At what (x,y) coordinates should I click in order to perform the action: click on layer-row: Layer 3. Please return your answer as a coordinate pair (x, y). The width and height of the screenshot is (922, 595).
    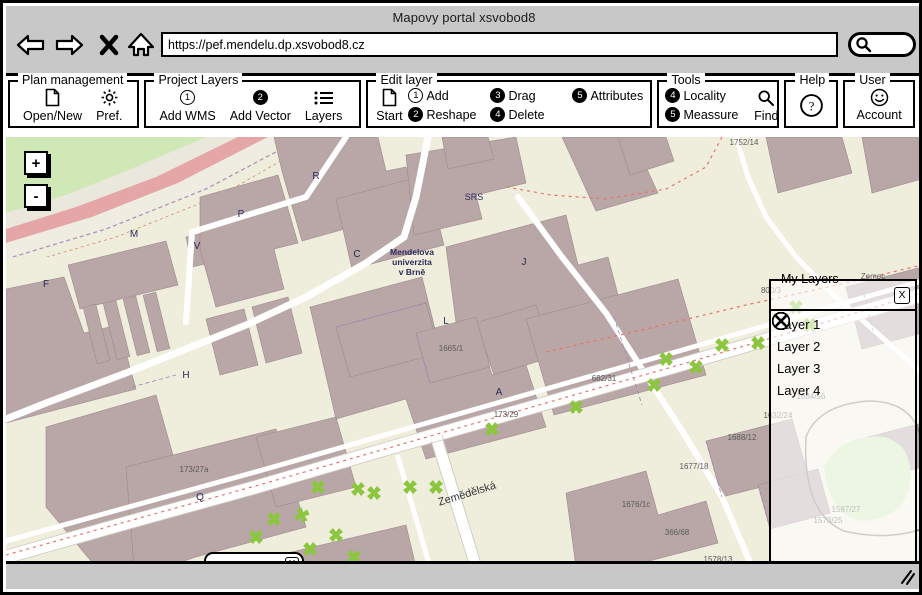
    Looking at the image, I should click on (843, 345).